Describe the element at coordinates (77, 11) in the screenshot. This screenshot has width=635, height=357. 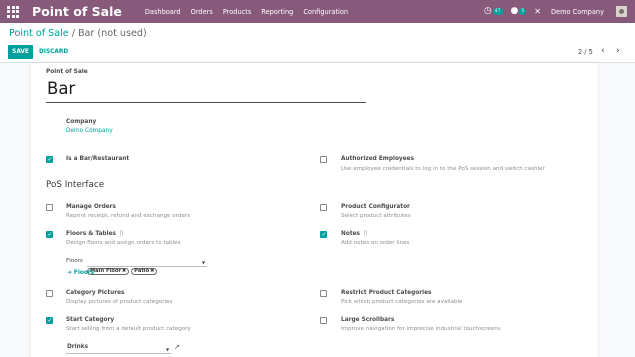
I see `app-brand: Point of Sale` at that location.